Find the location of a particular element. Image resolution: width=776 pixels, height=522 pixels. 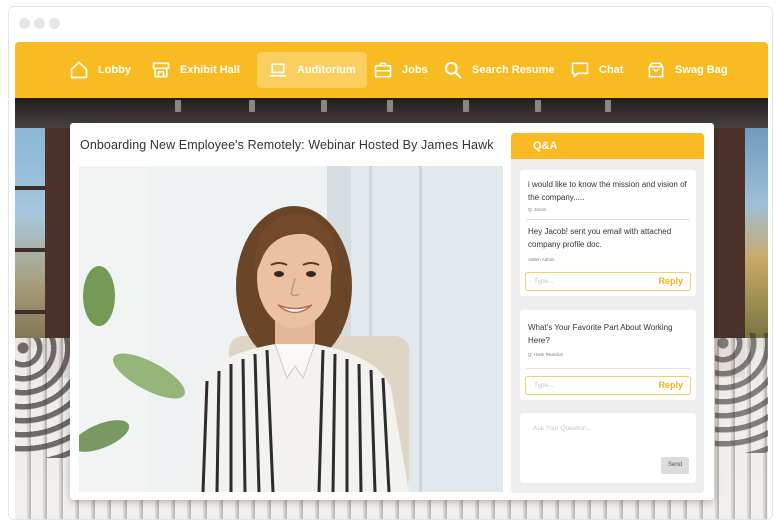

nav-label: Swag Bag is located at coordinates (701, 70).